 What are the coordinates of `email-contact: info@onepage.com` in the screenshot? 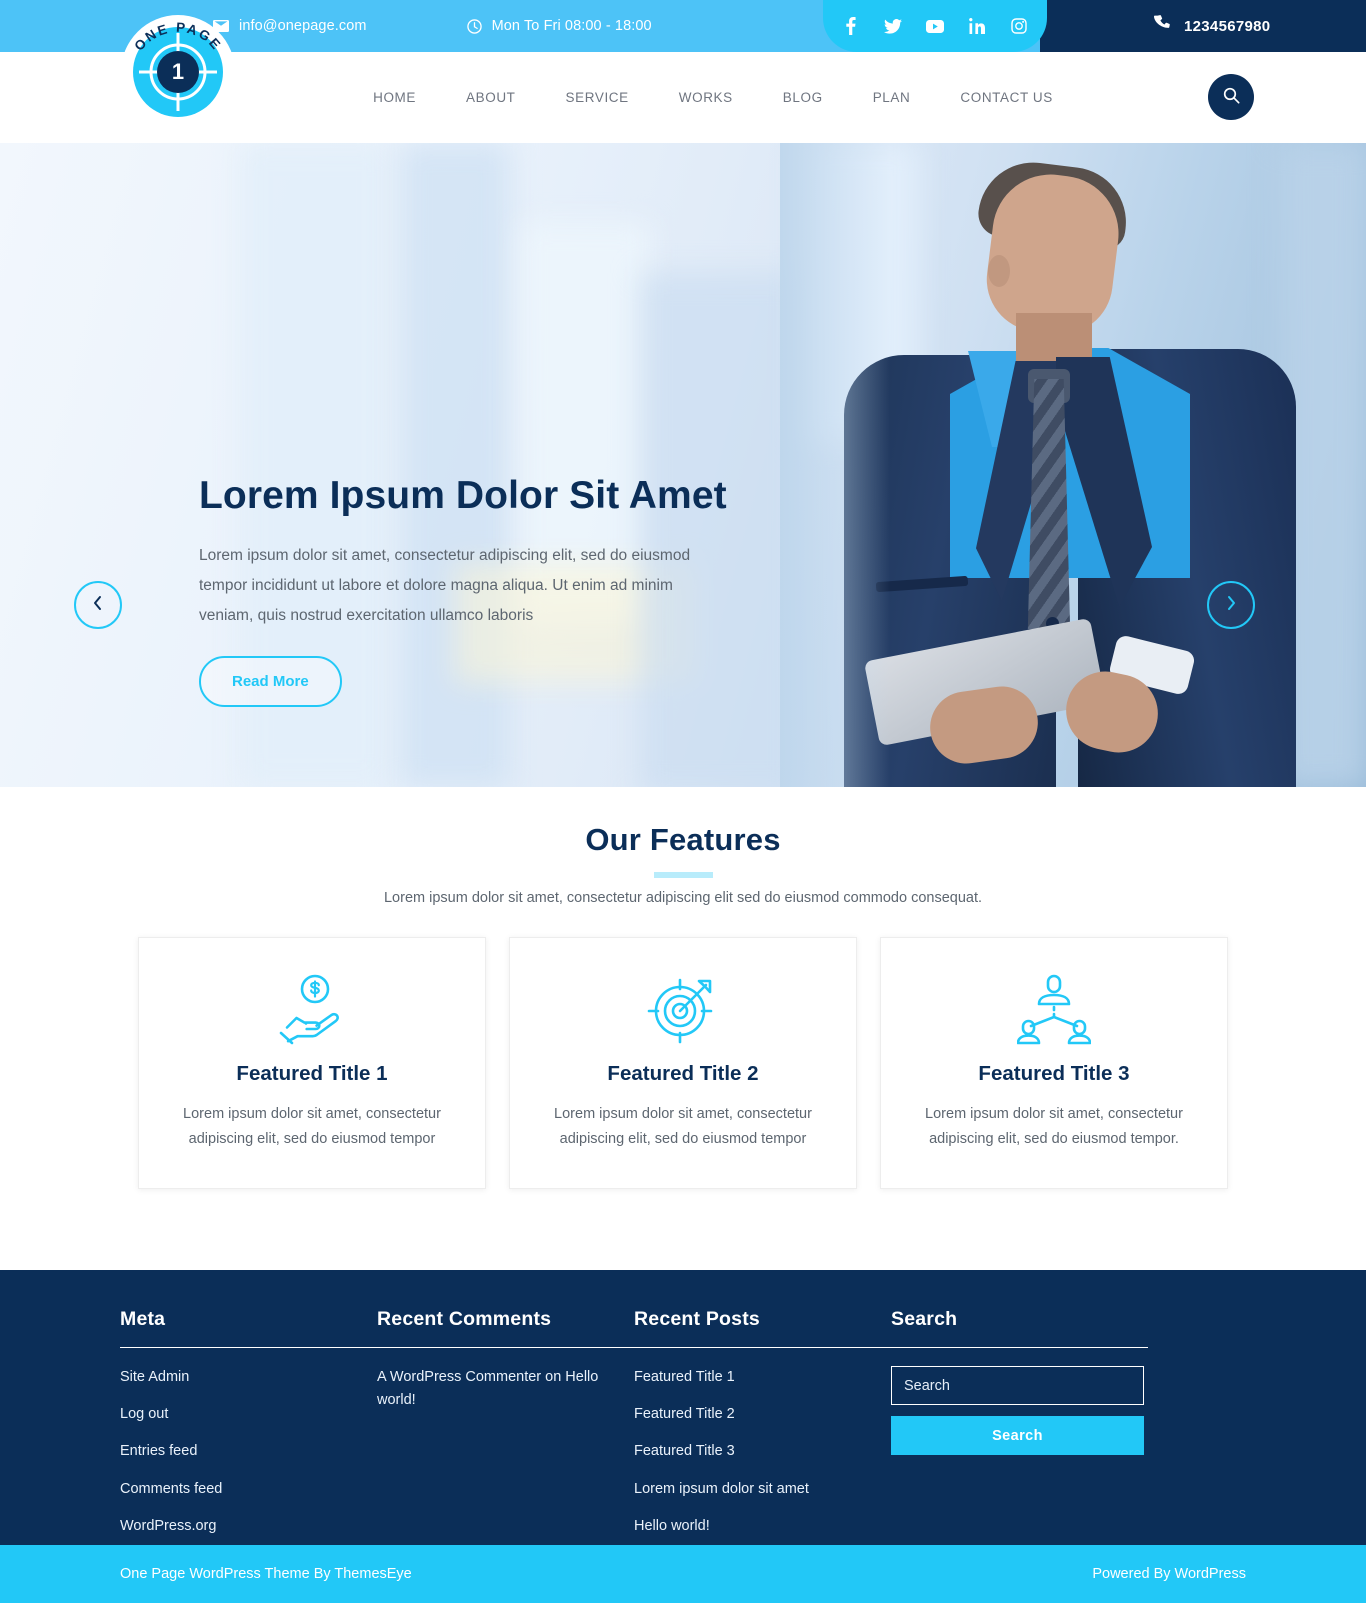 It's located at (290, 26).